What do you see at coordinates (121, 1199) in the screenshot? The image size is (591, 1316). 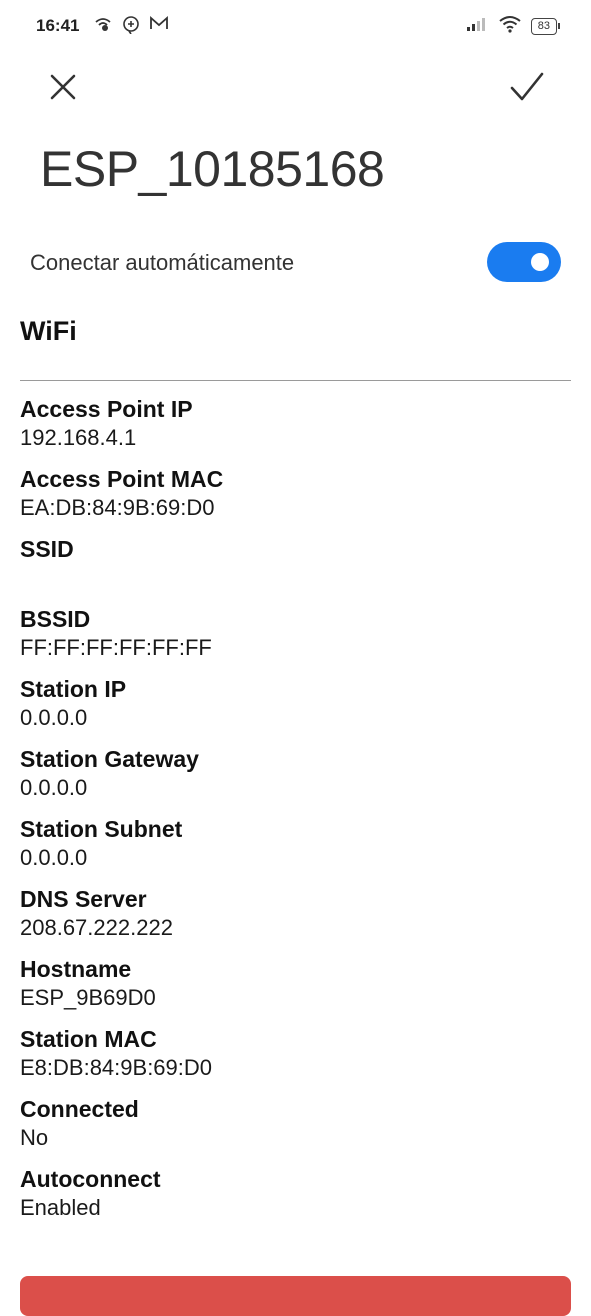 I see `info-item-autoconnect: Autoconnect Enabled` at bounding box center [121, 1199].